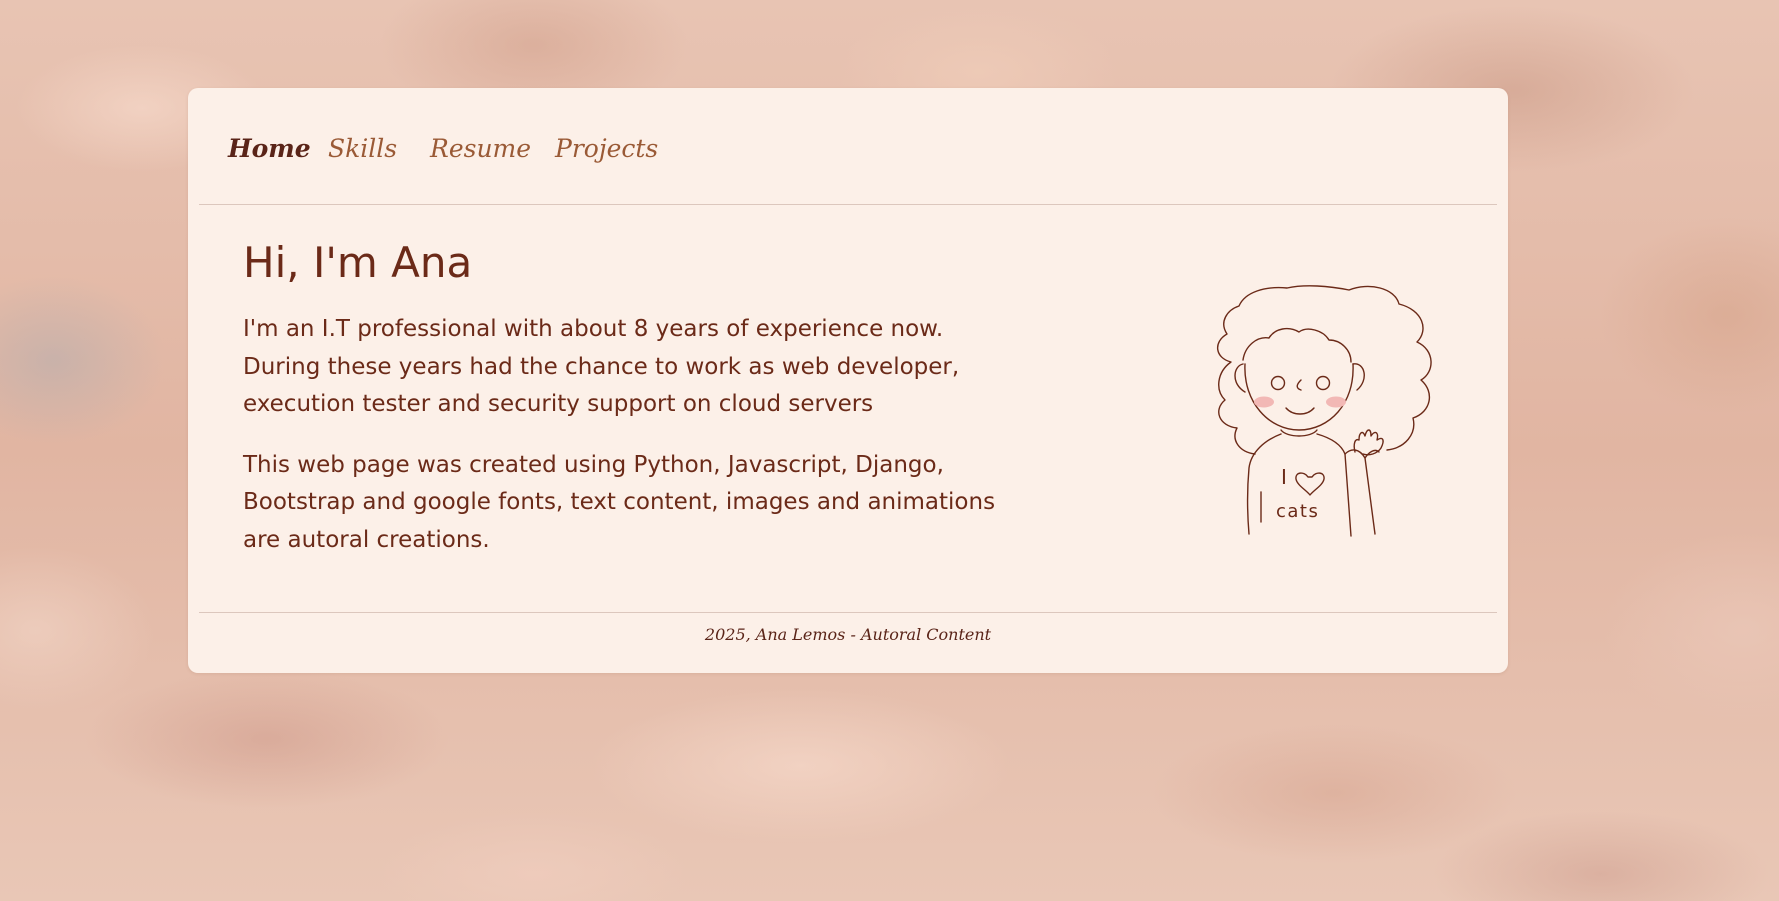 The image size is (1779, 901). What do you see at coordinates (1299, 385) in the screenshot?
I see `nose` at bounding box center [1299, 385].